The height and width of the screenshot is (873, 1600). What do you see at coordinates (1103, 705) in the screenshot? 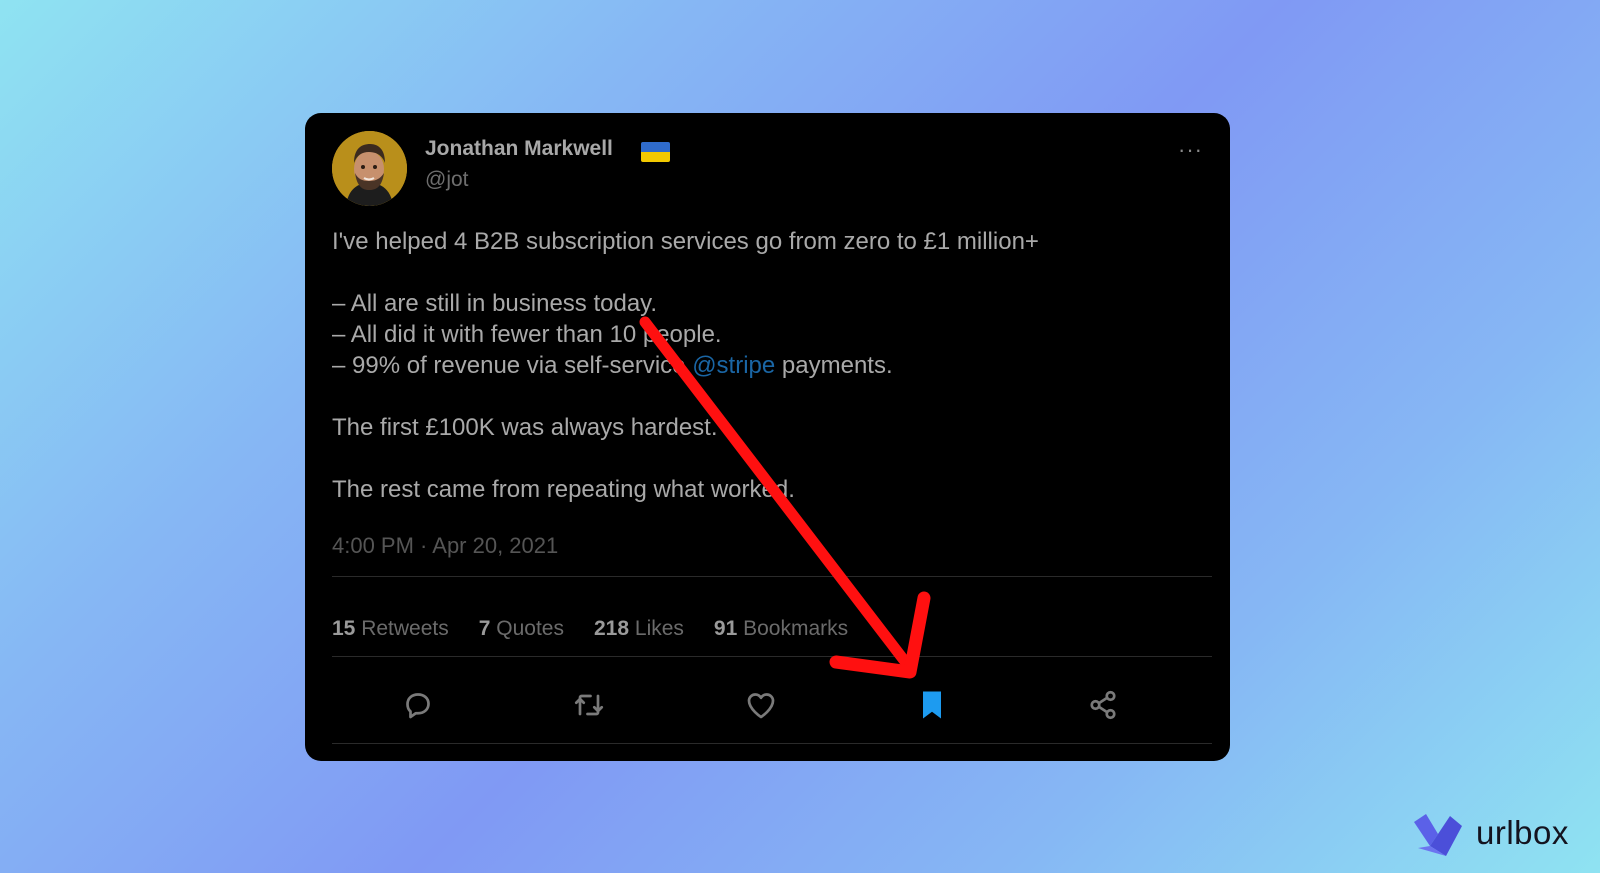
I see `share-icon` at bounding box center [1103, 705].